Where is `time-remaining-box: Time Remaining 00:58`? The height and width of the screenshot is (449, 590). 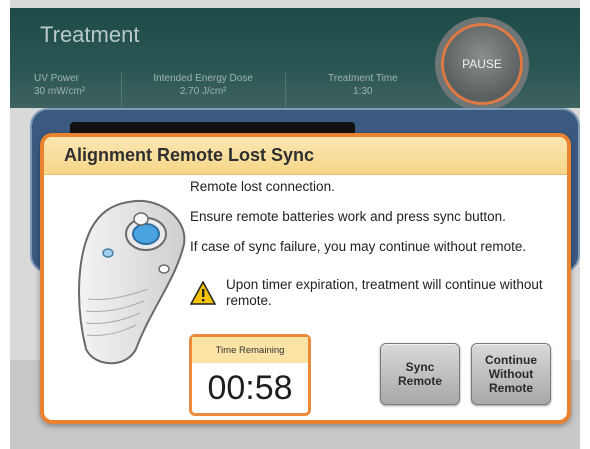
time-remaining-box: Time Remaining 00:58 is located at coordinates (250, 375).